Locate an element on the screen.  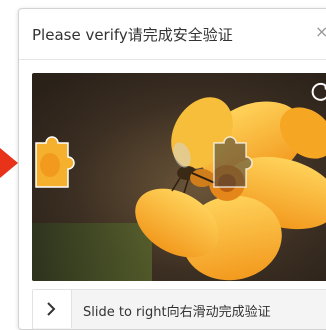
pointer-arrow-icon is located at coordinates (9, 163).